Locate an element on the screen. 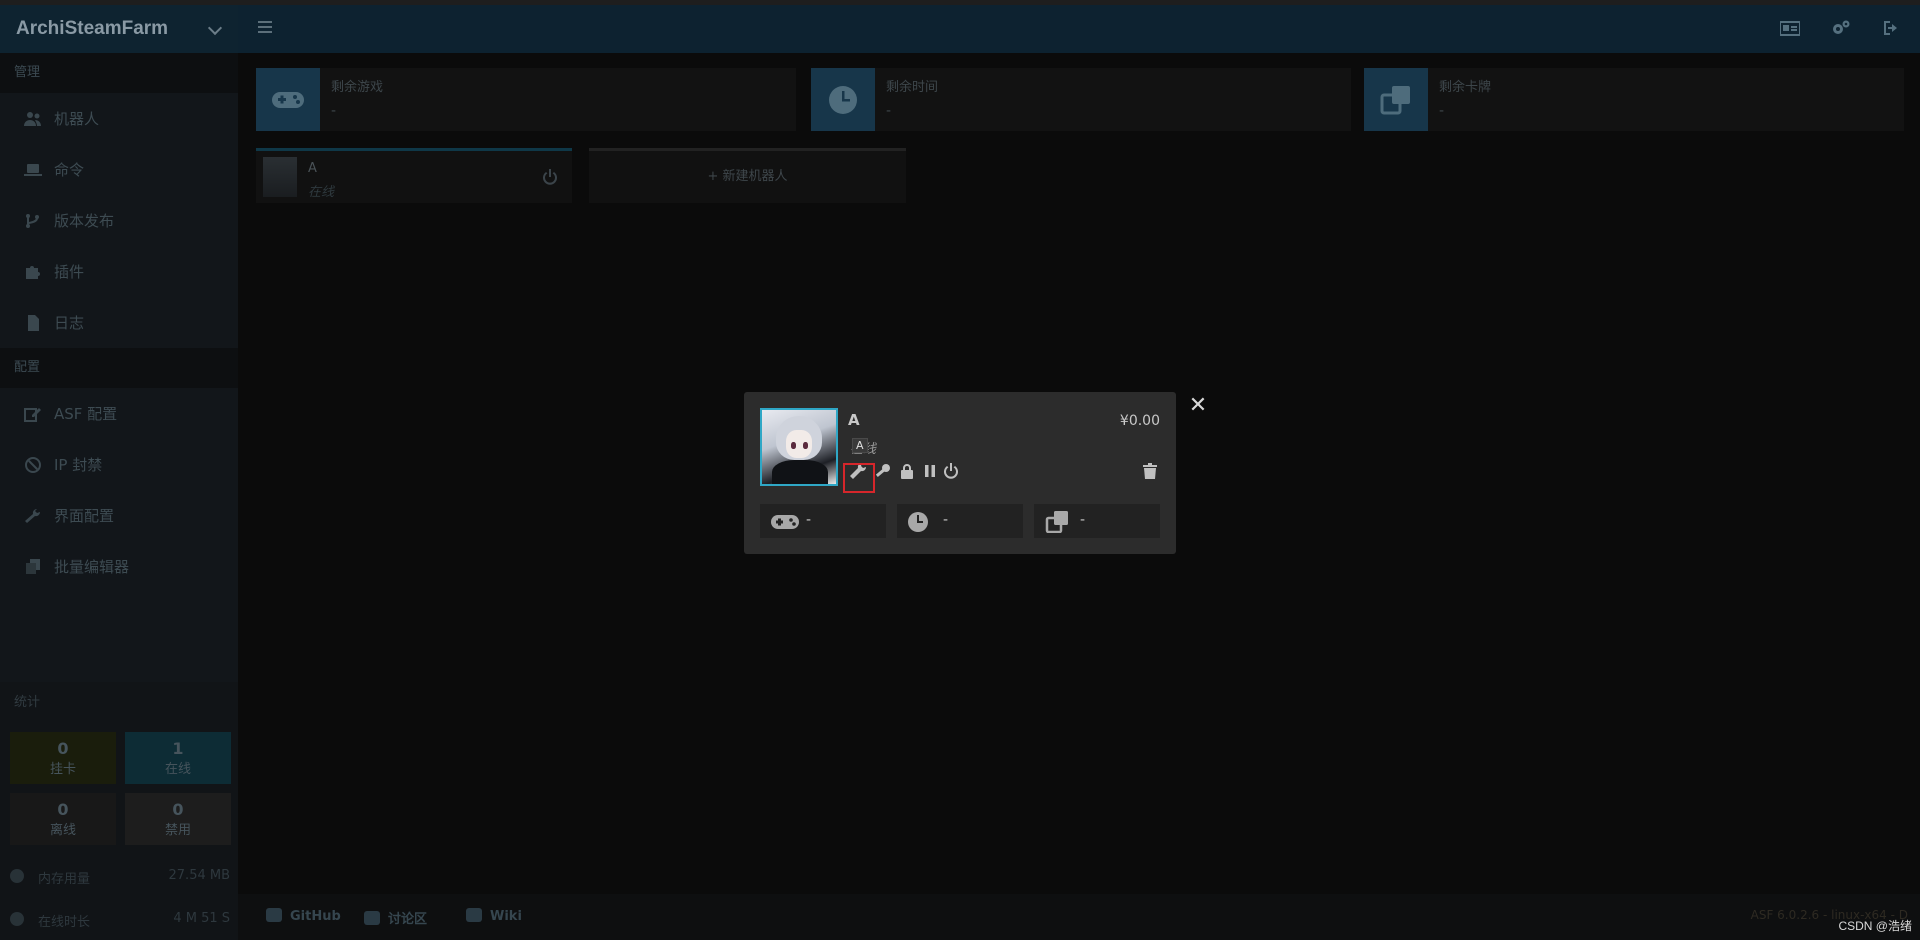 The image size is (1920, 940). stat-value: 1 is located at coordinates (178, 748).